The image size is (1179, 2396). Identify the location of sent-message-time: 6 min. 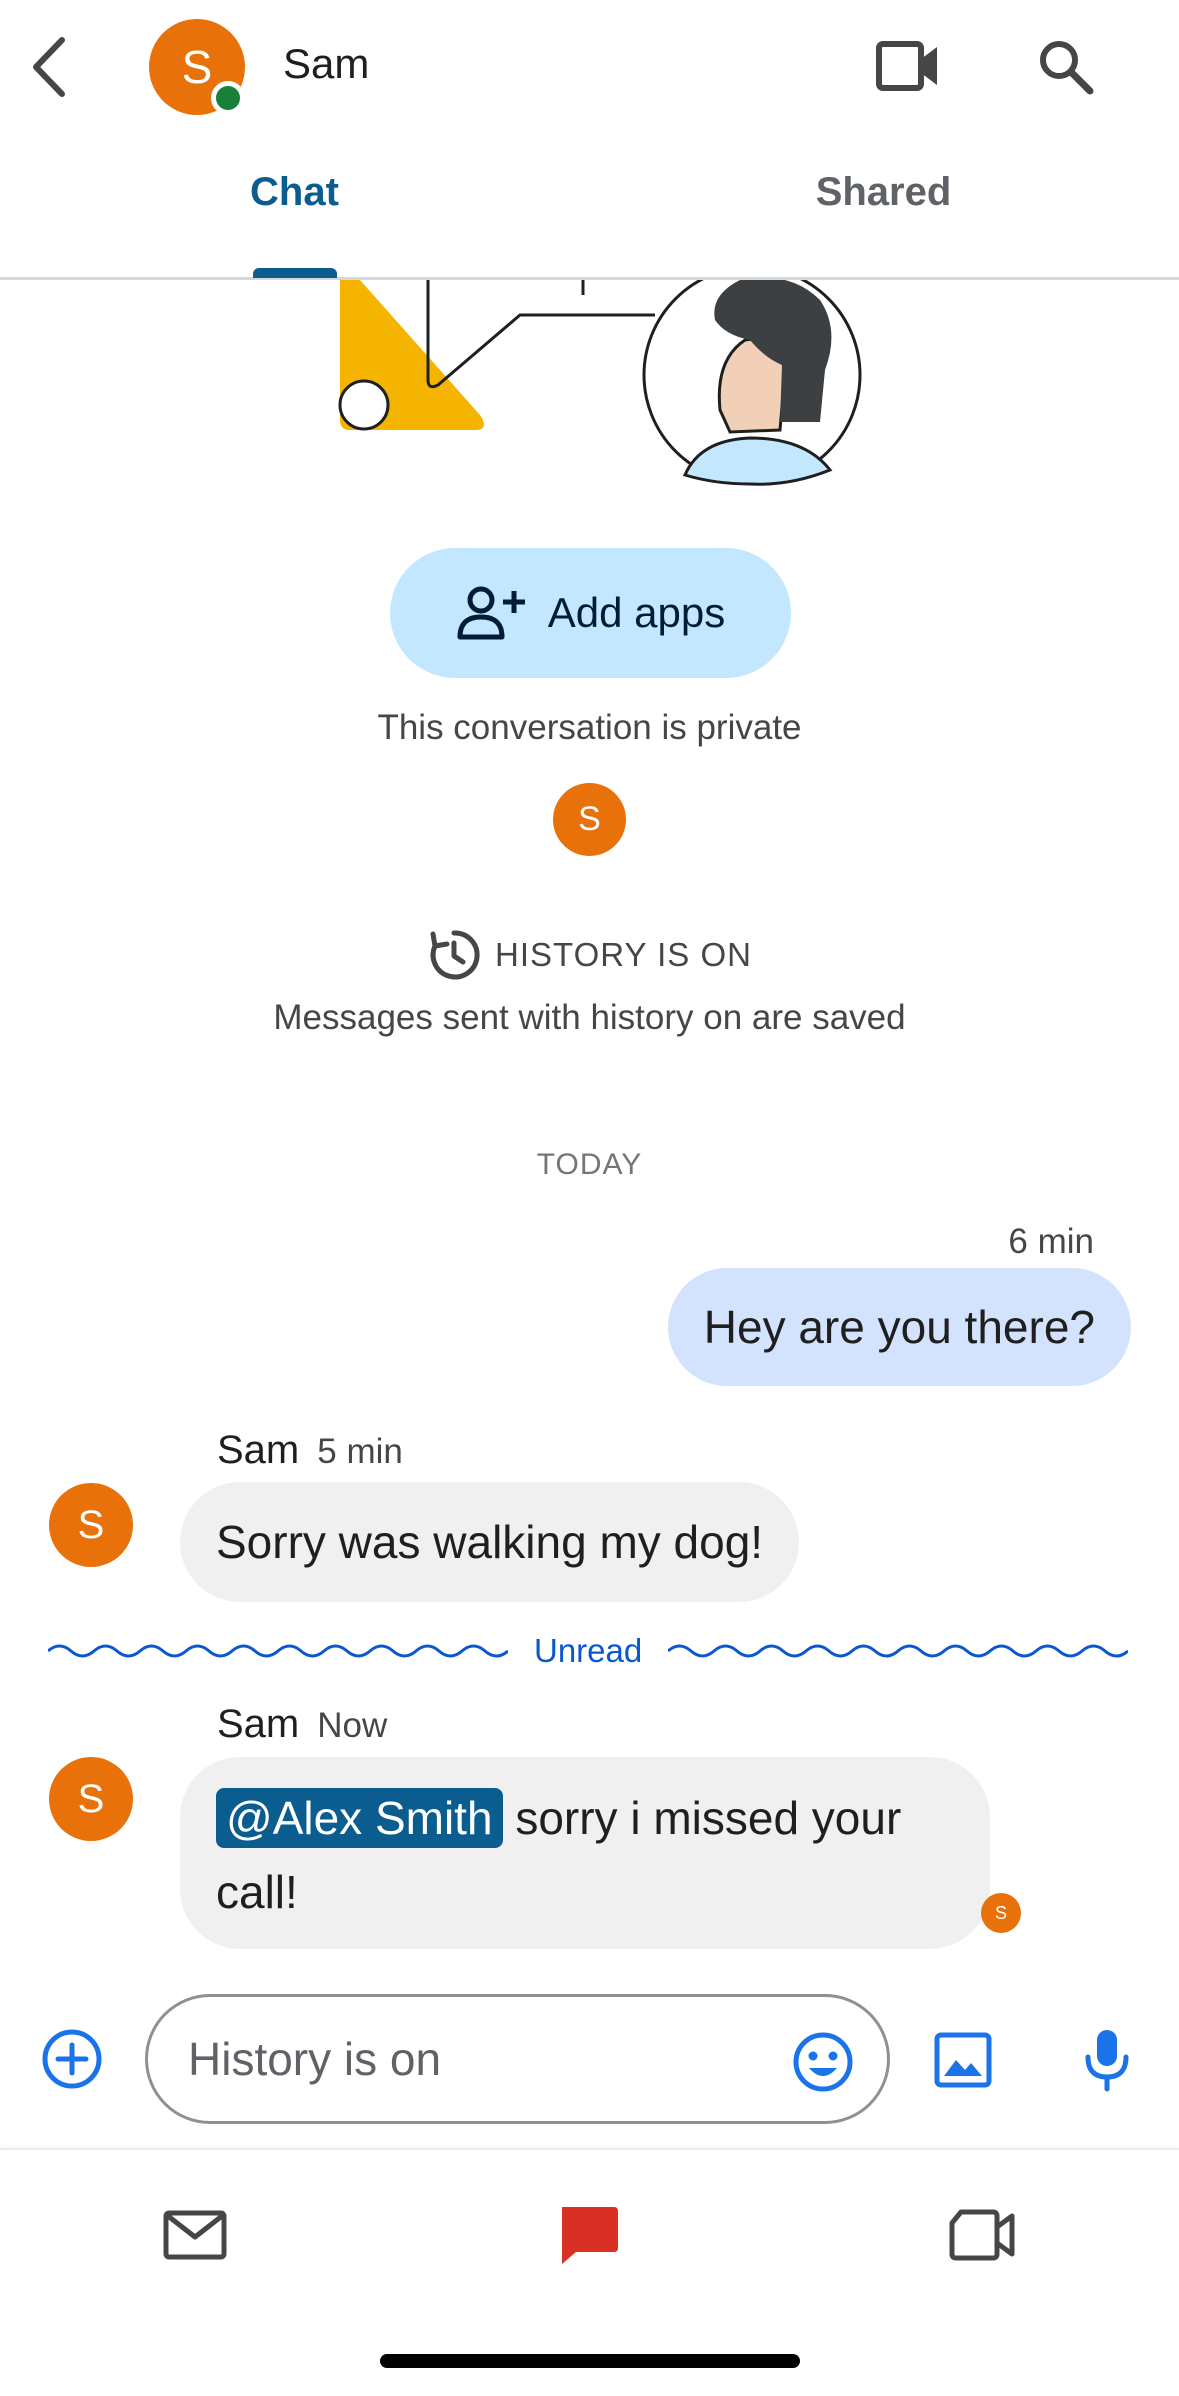
(1051, 1241).